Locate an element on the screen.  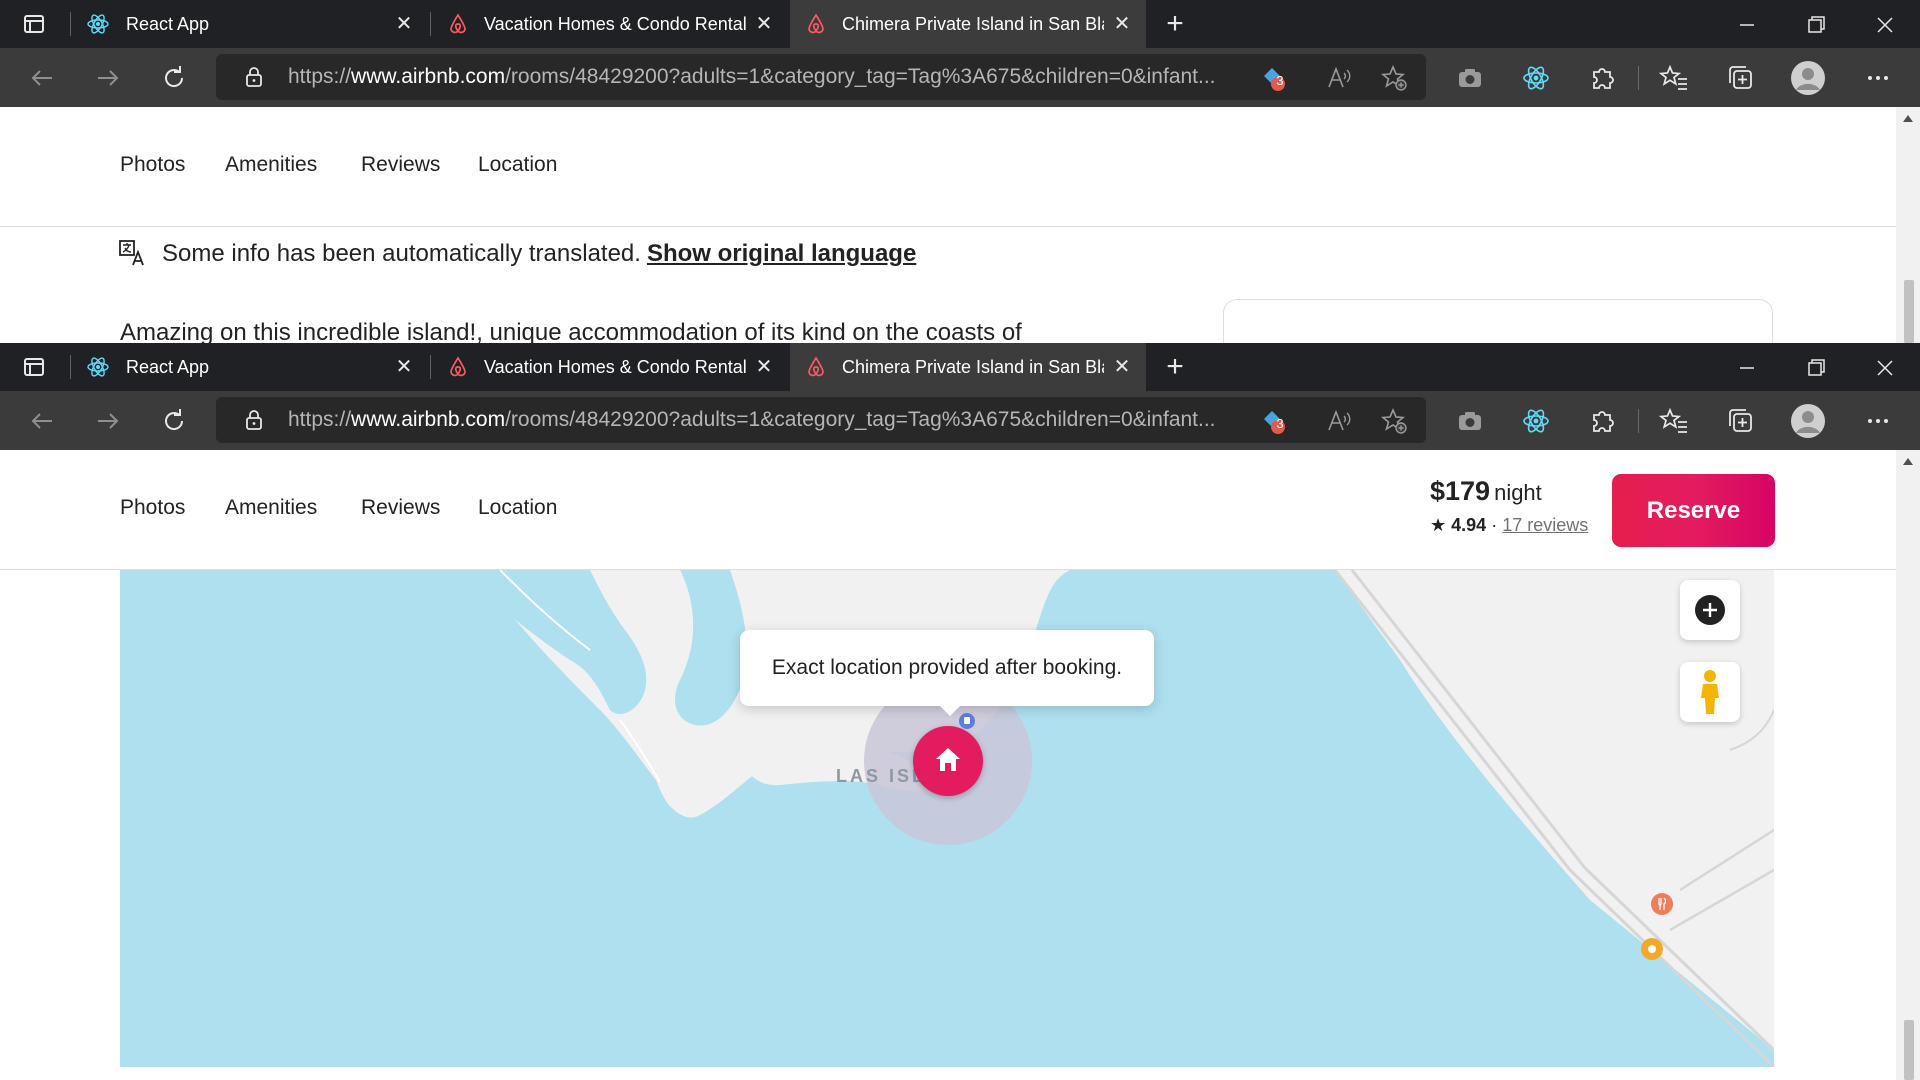
url-prefix: https:// is located at coordinates (320, 419).